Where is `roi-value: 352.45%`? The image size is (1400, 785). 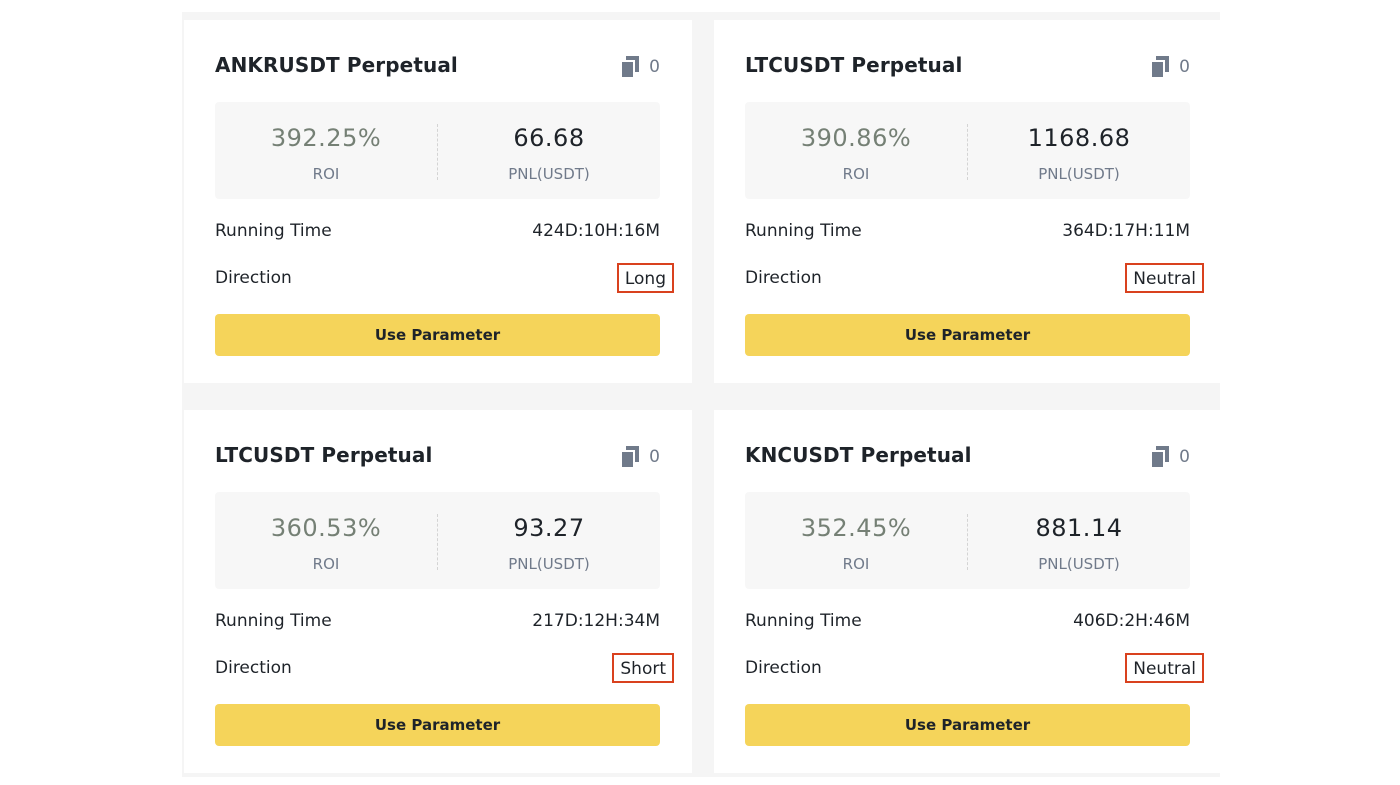 roi-value: 352.45% is located at coordinates (856, 528).